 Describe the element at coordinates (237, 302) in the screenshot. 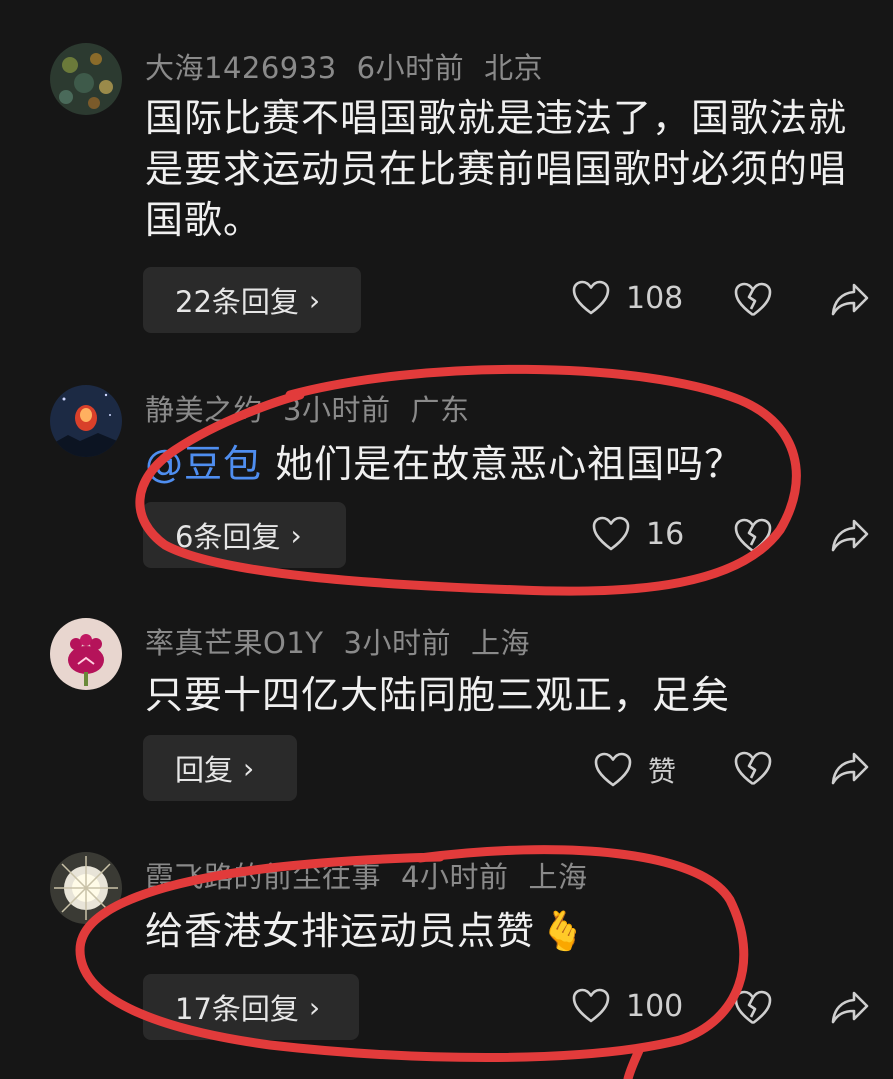

I see `replies-label: 22条回复` at that location.